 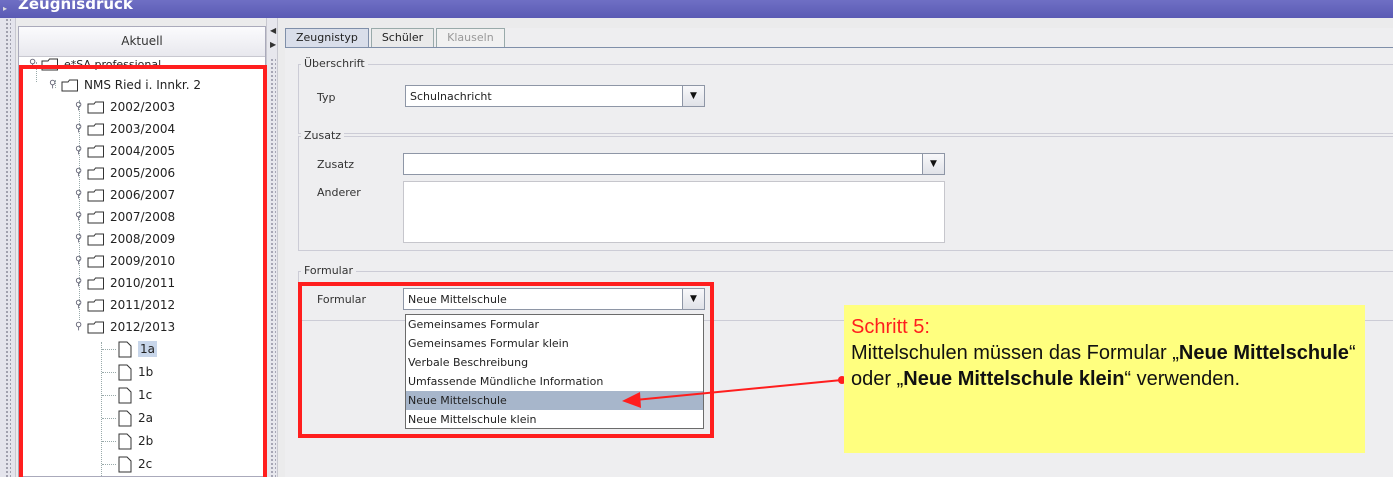 What do you see at coordinates (273, 30) in the screenshot?
I see `collapse-left-icon: ◀` at bounding box center [273, 30].